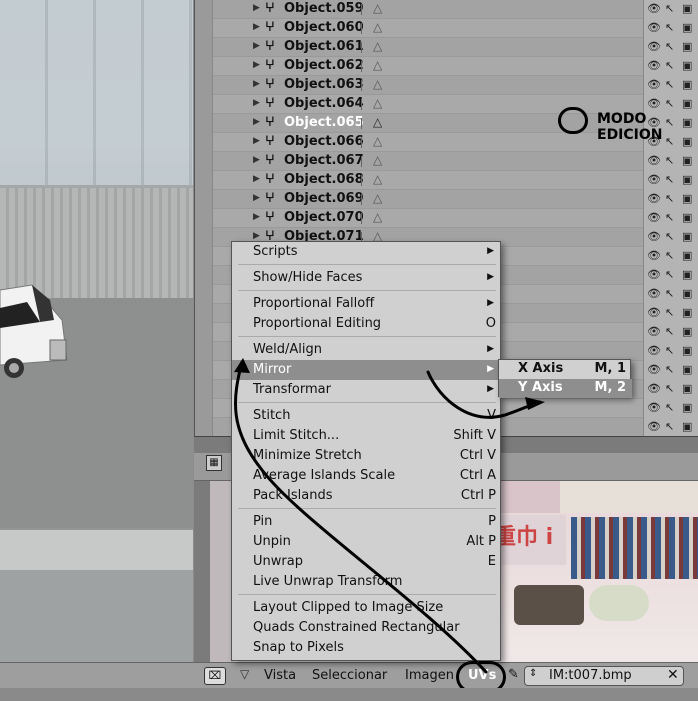  Describe the element at coordinates (367, 476) in the screenshot. I see `menu-item-average-islands-scale: Average Islands Scale Ctrl A` at that location.